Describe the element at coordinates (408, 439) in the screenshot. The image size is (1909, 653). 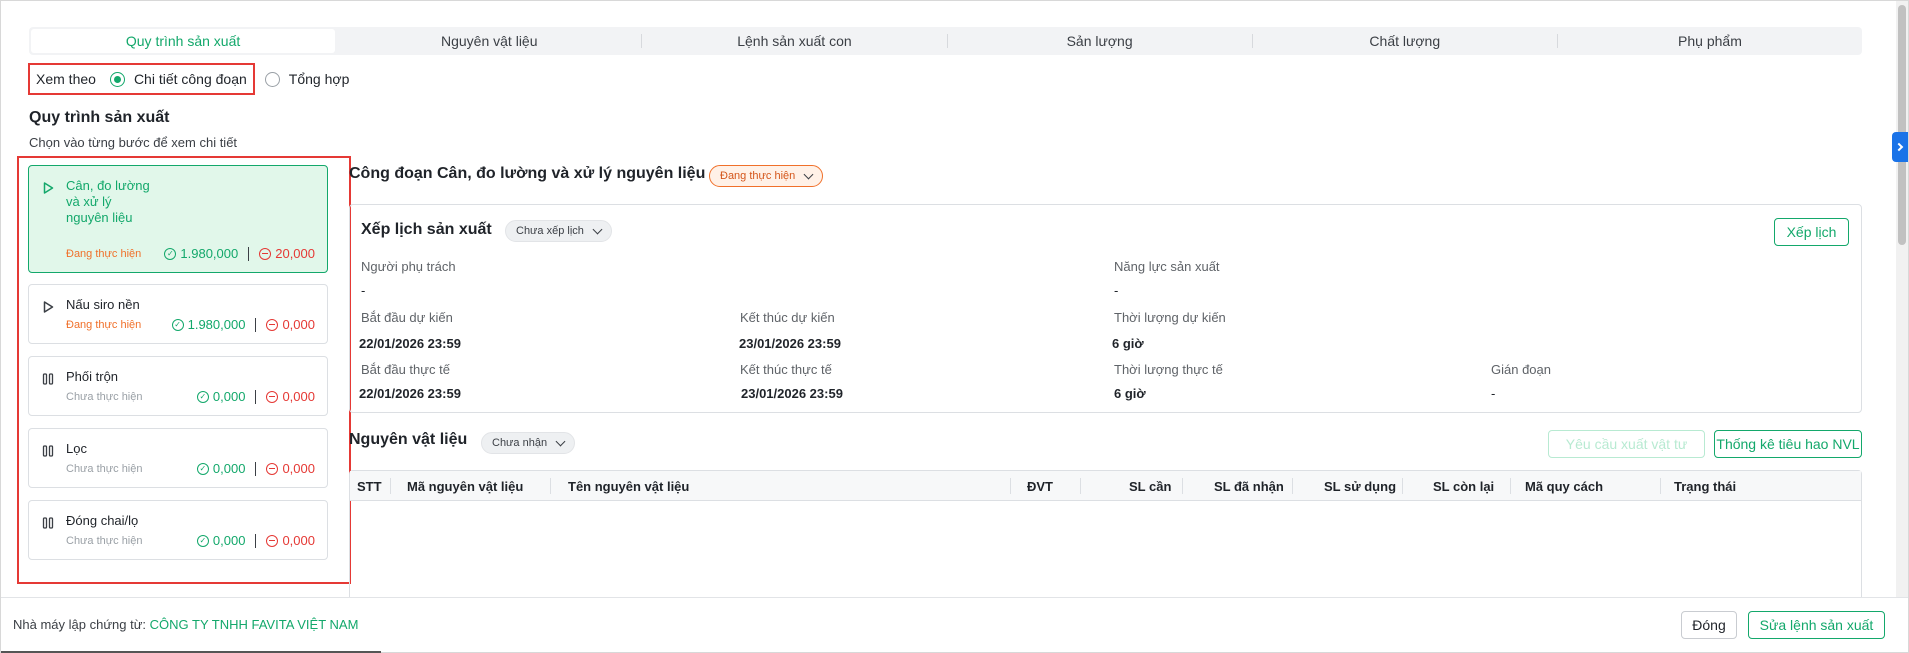
I see `materials-title: Nguyên vật liệu` at that location.